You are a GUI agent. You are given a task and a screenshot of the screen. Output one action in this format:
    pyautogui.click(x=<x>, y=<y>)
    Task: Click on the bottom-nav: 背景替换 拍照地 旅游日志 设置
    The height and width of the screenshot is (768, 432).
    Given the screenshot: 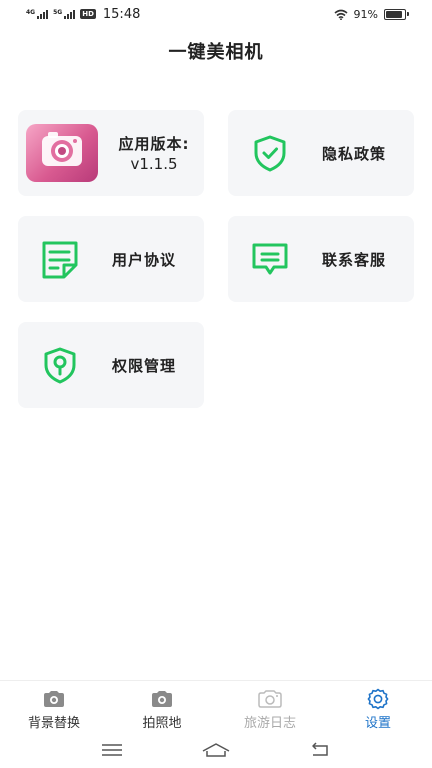 What is the action you would take?
    pyautogui.click(x=216, y=706)
    